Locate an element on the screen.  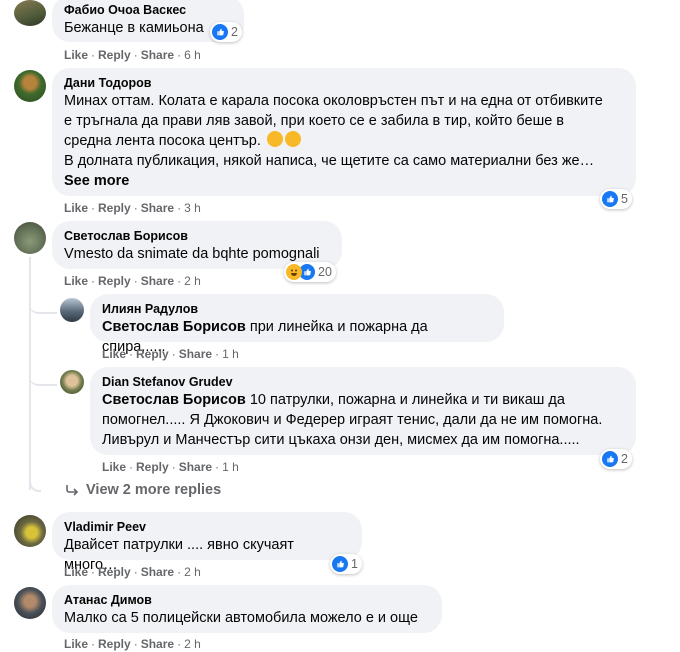
reaction-summary: 20 is located at coordinates (310, 272).